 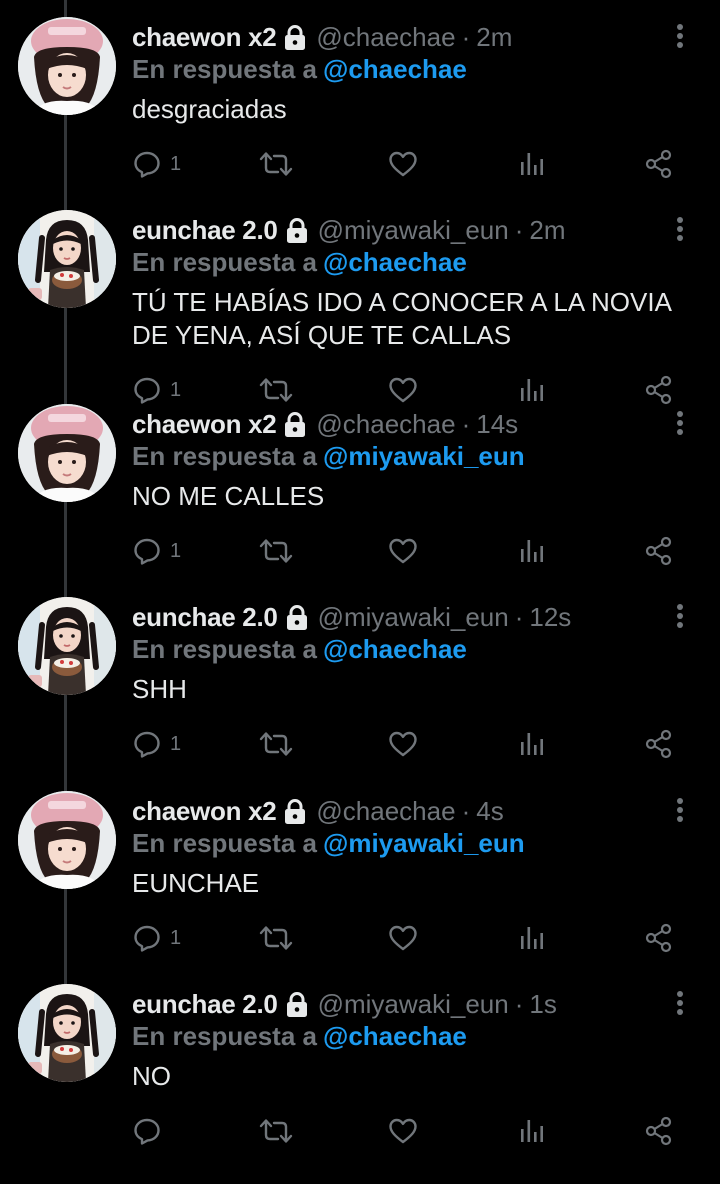 What do you see at coordinates (360, 164) in the screenshot?
I see `action-bar: 1` at bounding box center [360, 164].